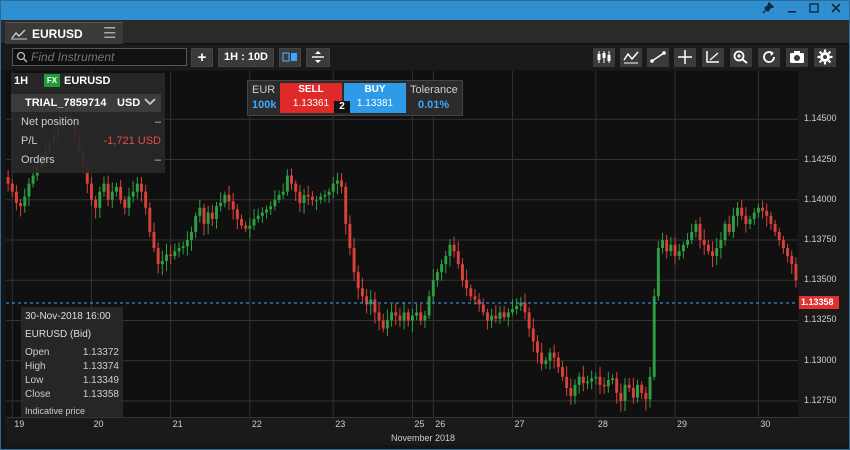 This screenshot has width=850, height=450. Describe the element at coordinates (792, 10) in the screenshot. I see `minimize-icon` at that location.